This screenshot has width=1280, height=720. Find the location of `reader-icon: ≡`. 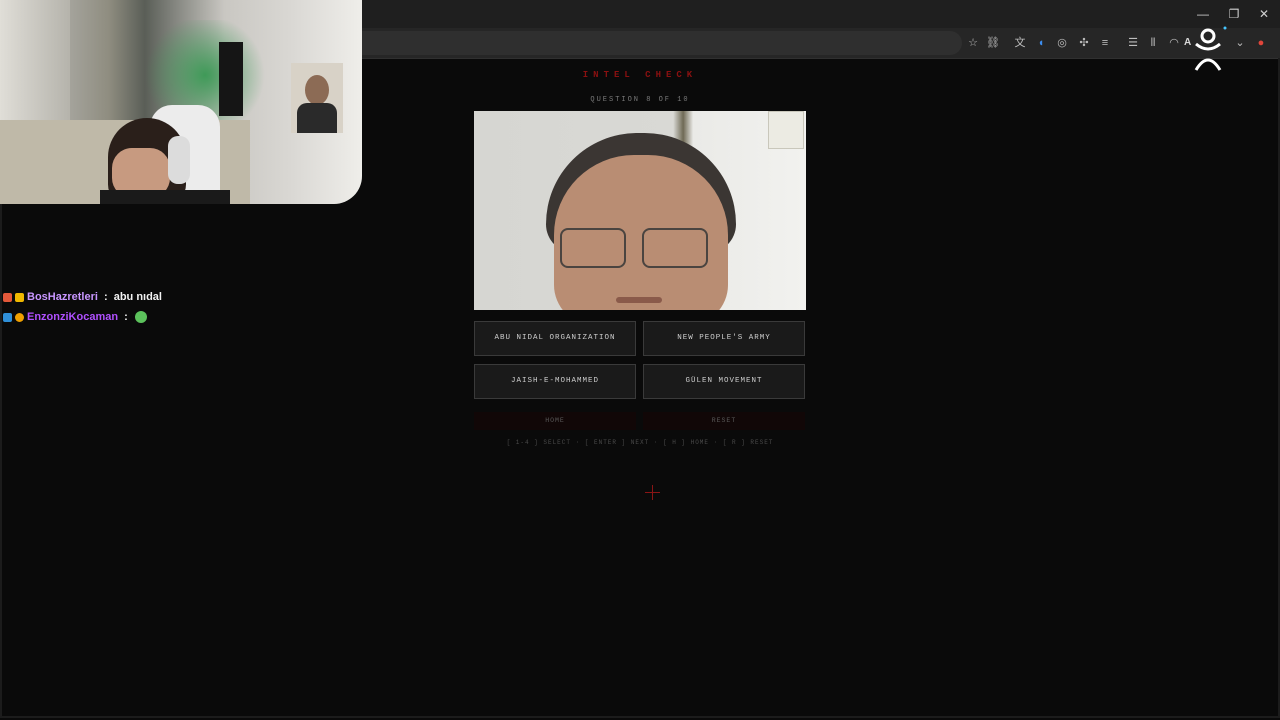

reader-icon: ≡ is located at coordinates (1105, 43).